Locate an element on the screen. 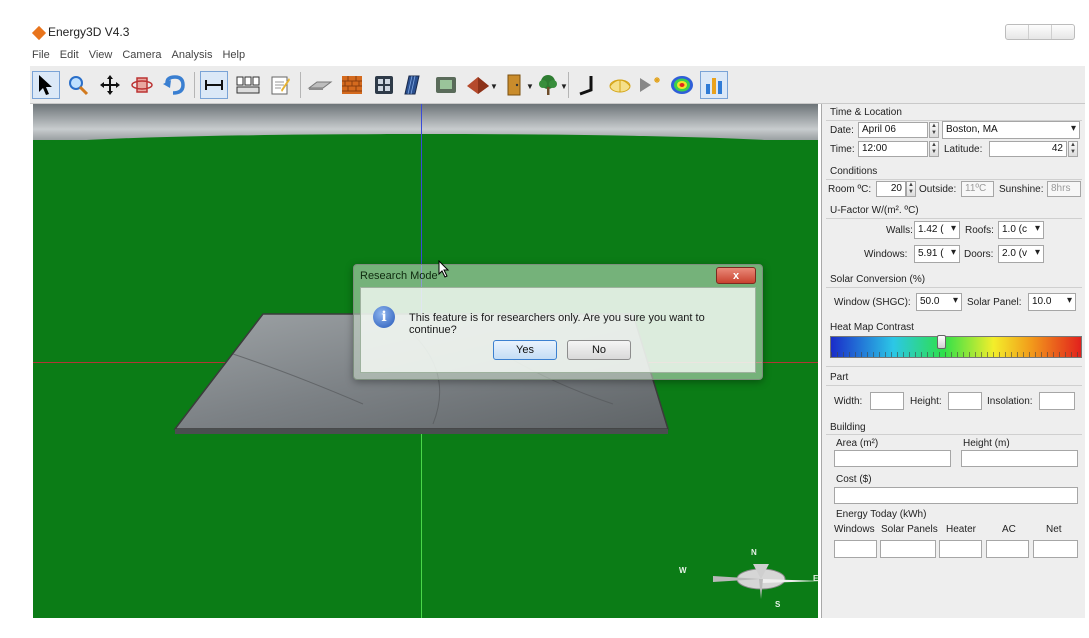 Image resolution: width=1089 pixels, height=638 pixels. ufactor-title: U-Factor W/(m². ºC) is located at coordinates (874, 210).